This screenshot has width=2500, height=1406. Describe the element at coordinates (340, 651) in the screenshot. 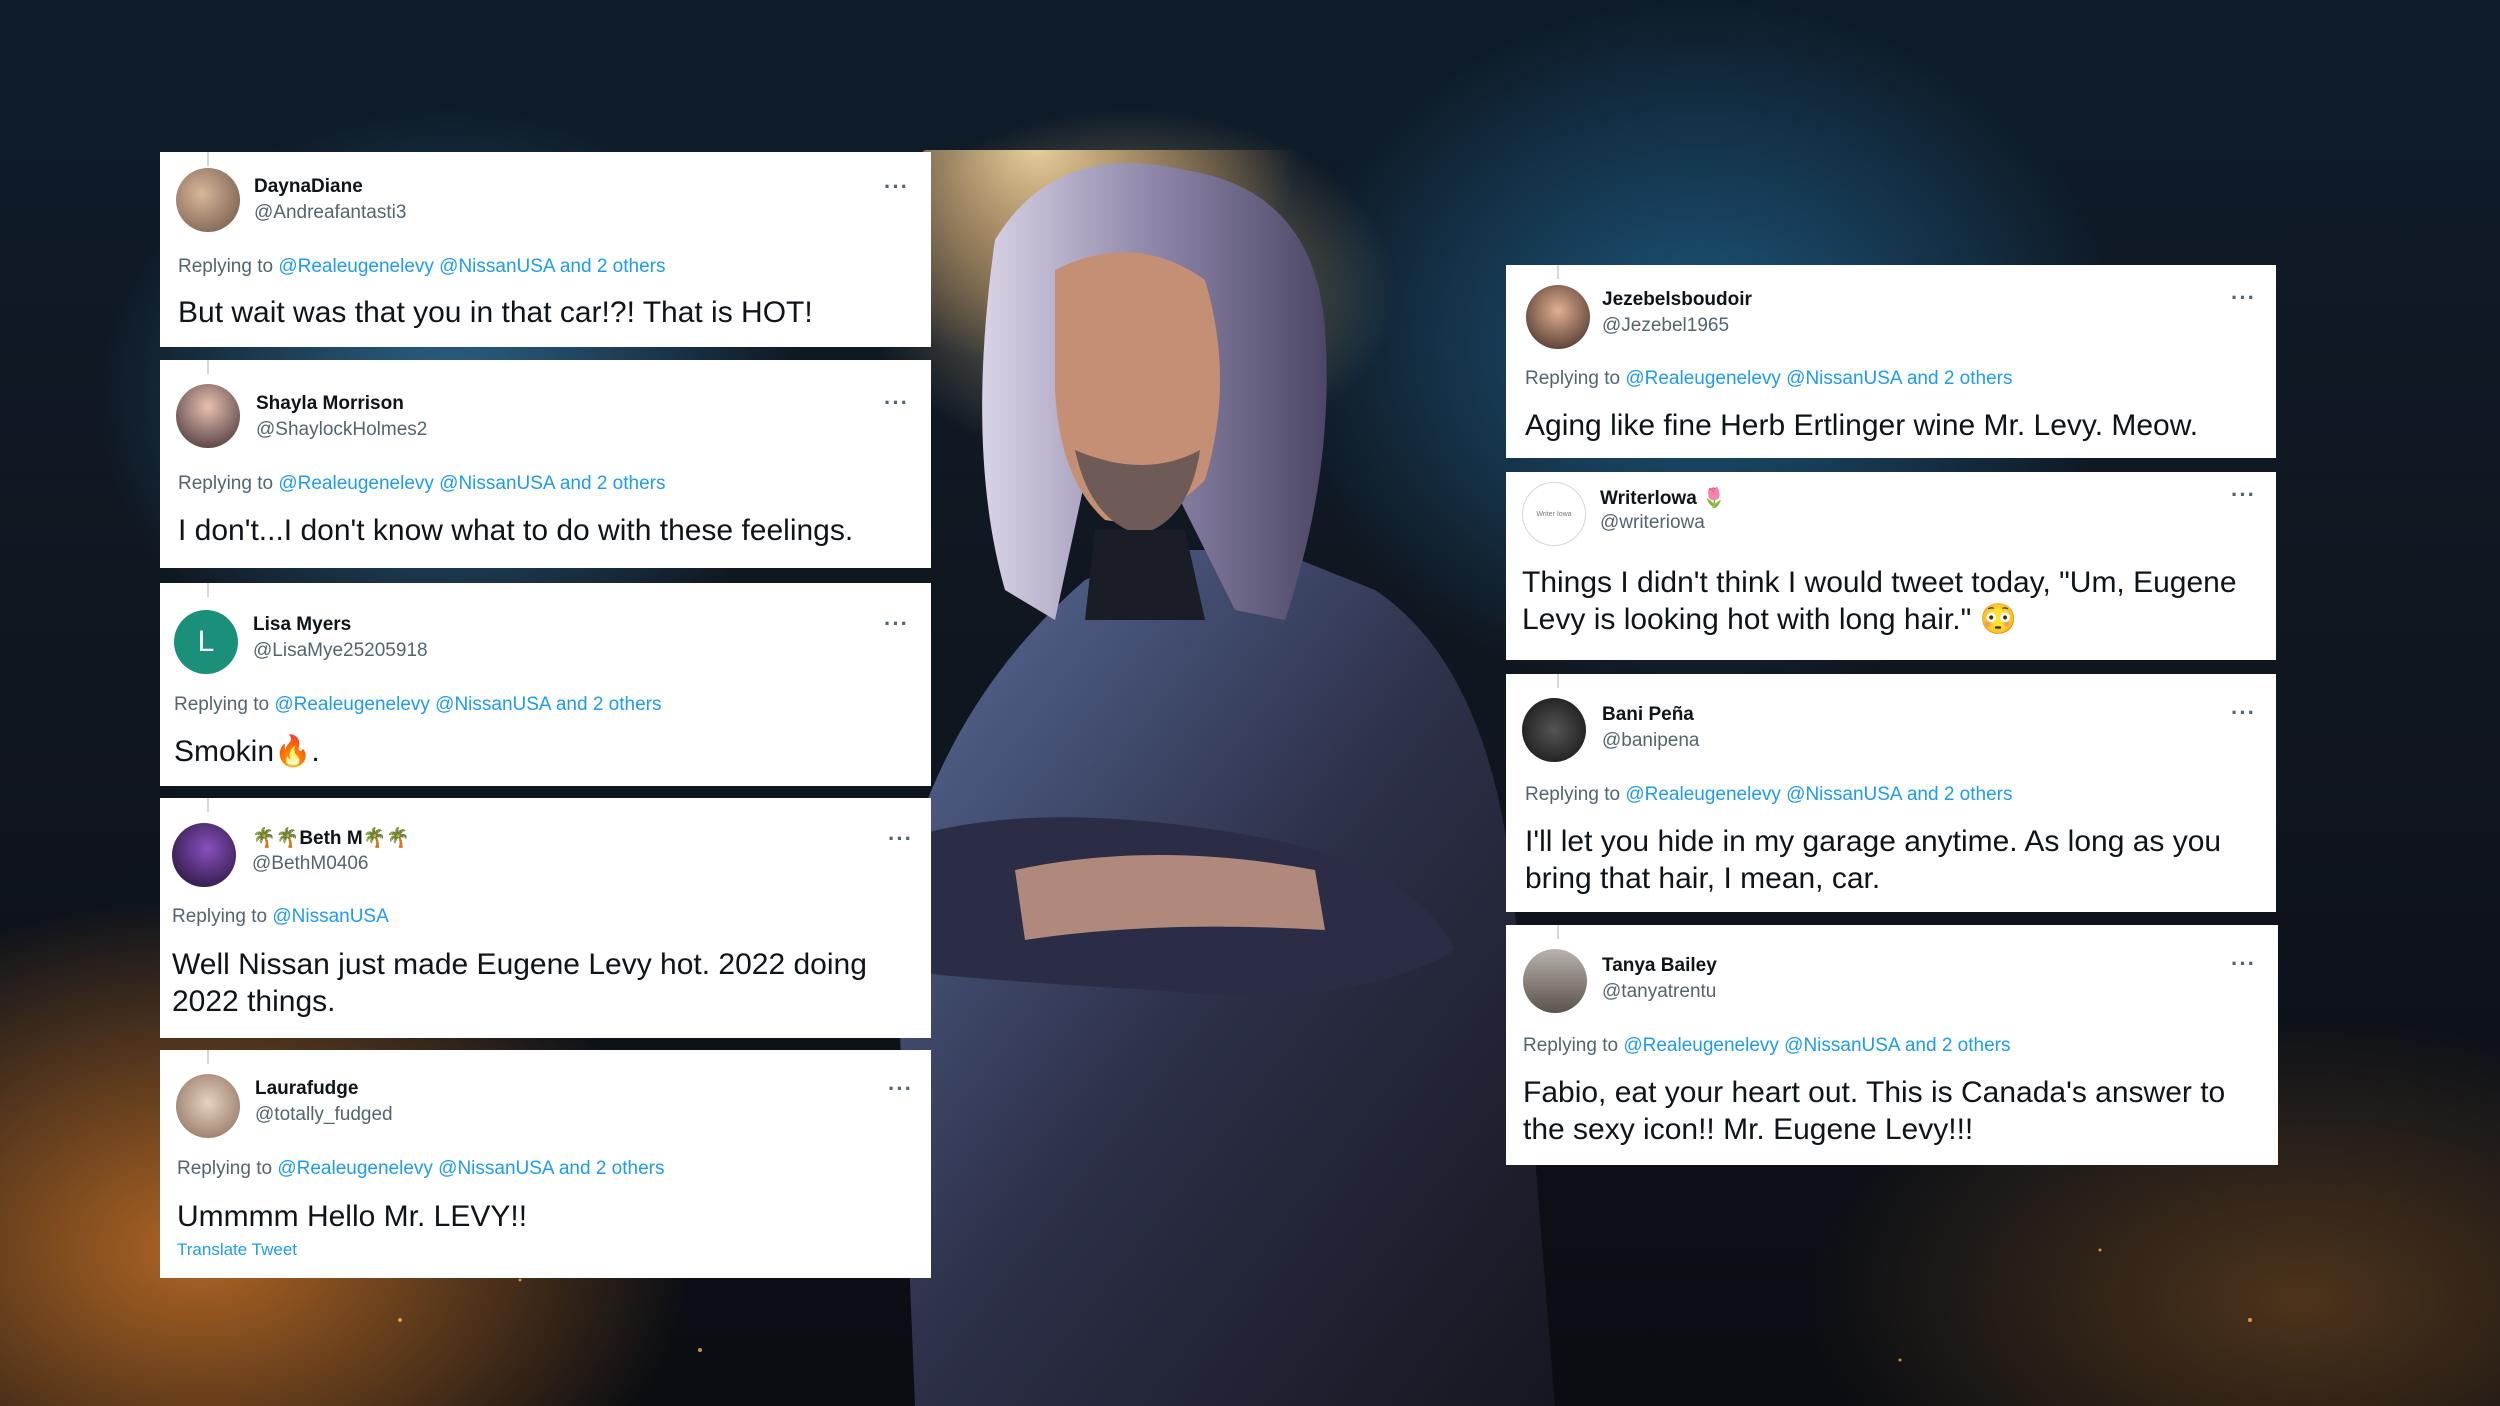

I see `user-handle: @LisaMye25205918` at that location.